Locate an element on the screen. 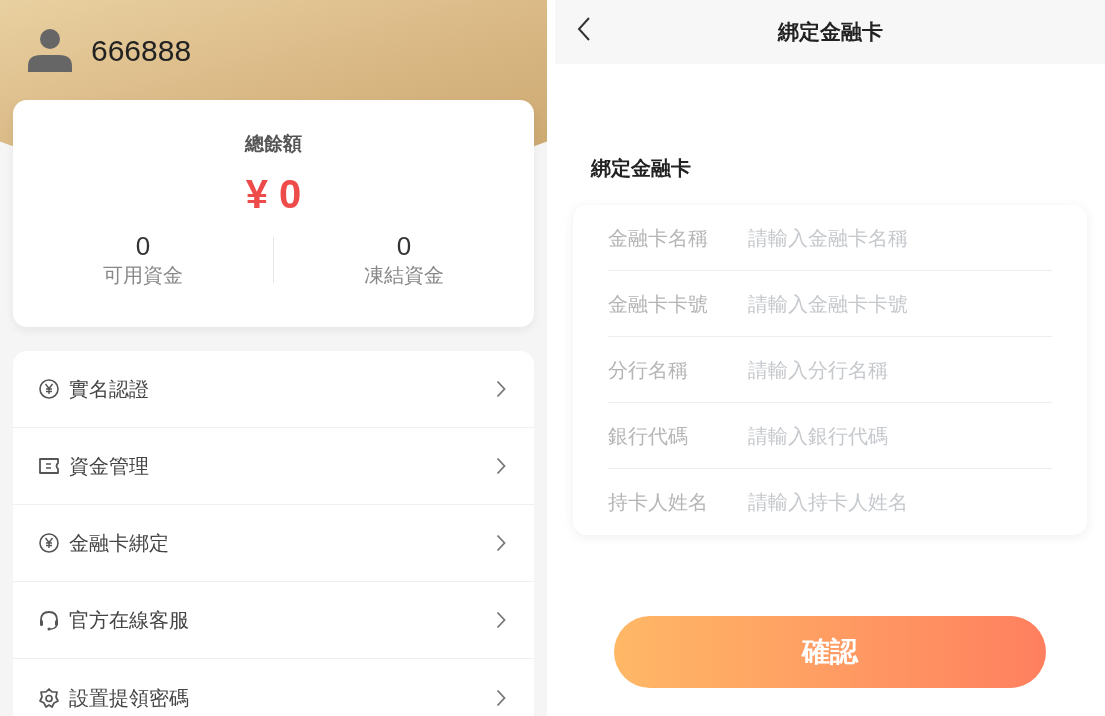 The width and height of the screenshot is (1105, 716). section-title: 綁定金融卡 is located at coordinates (641, 168).